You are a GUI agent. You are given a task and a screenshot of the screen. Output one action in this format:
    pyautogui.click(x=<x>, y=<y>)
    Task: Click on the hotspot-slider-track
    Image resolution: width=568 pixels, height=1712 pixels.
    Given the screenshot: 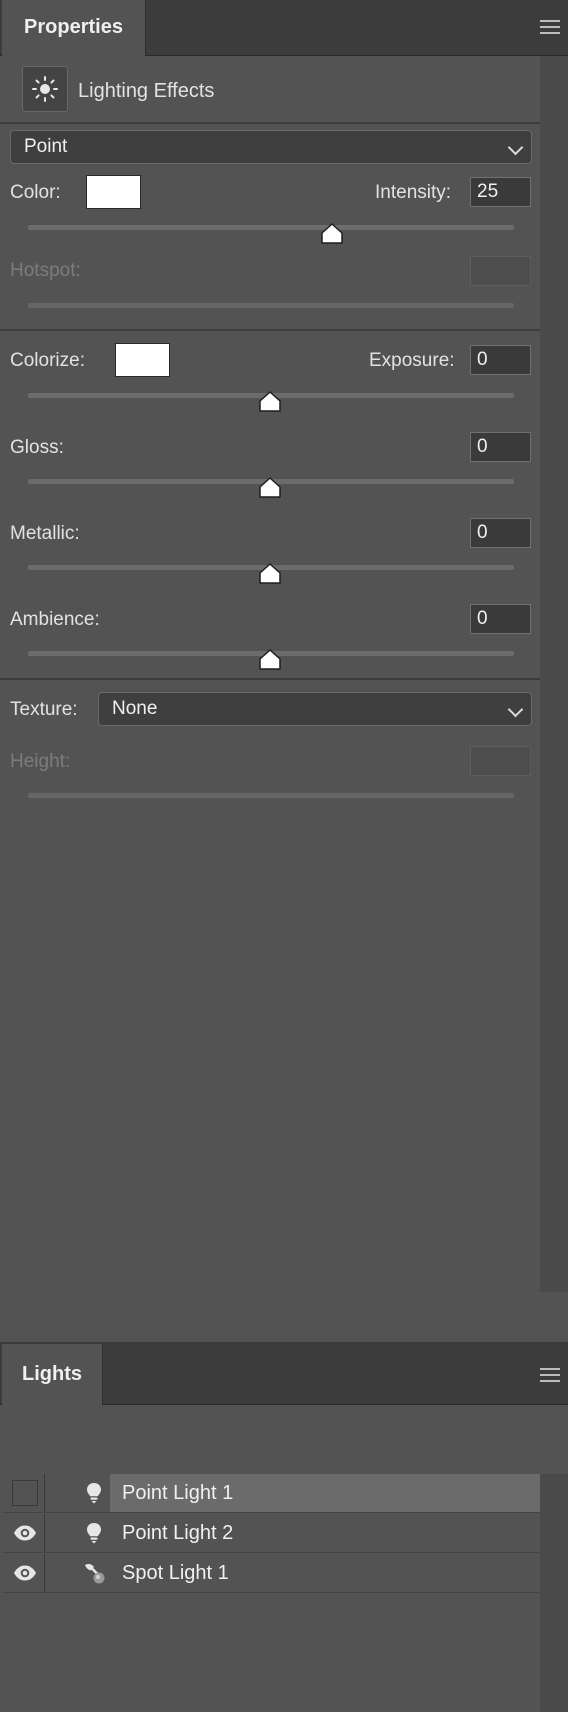 What is the action you would take?
    pyautogui.click(x=271, y=305)
    